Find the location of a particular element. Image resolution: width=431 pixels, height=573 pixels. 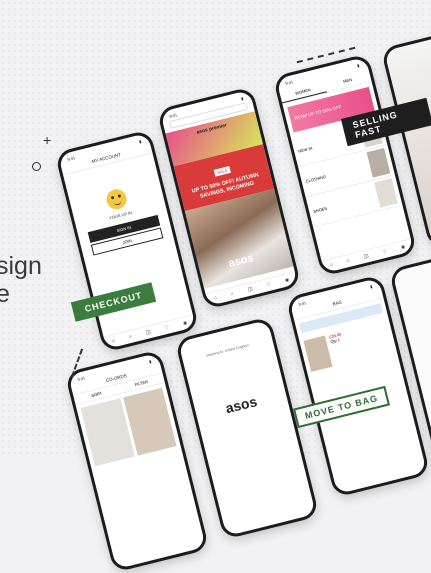

smiley-icon is located at coordinates (116, 199).